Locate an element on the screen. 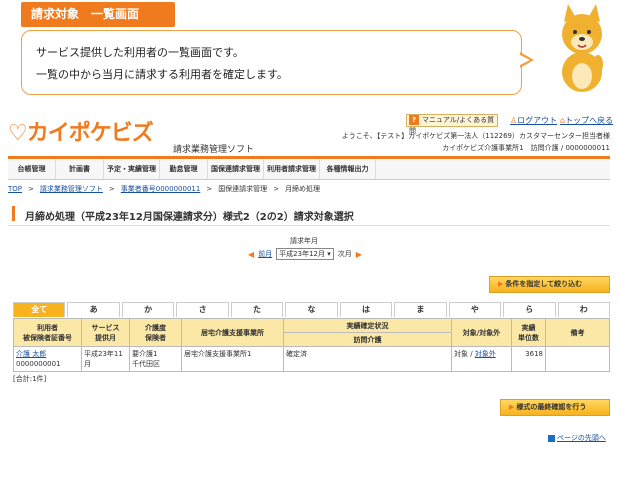 This screenshot has width=618, height=481. crumb-office: 事業者番号0000000011 is located at coordinates (161, 189).